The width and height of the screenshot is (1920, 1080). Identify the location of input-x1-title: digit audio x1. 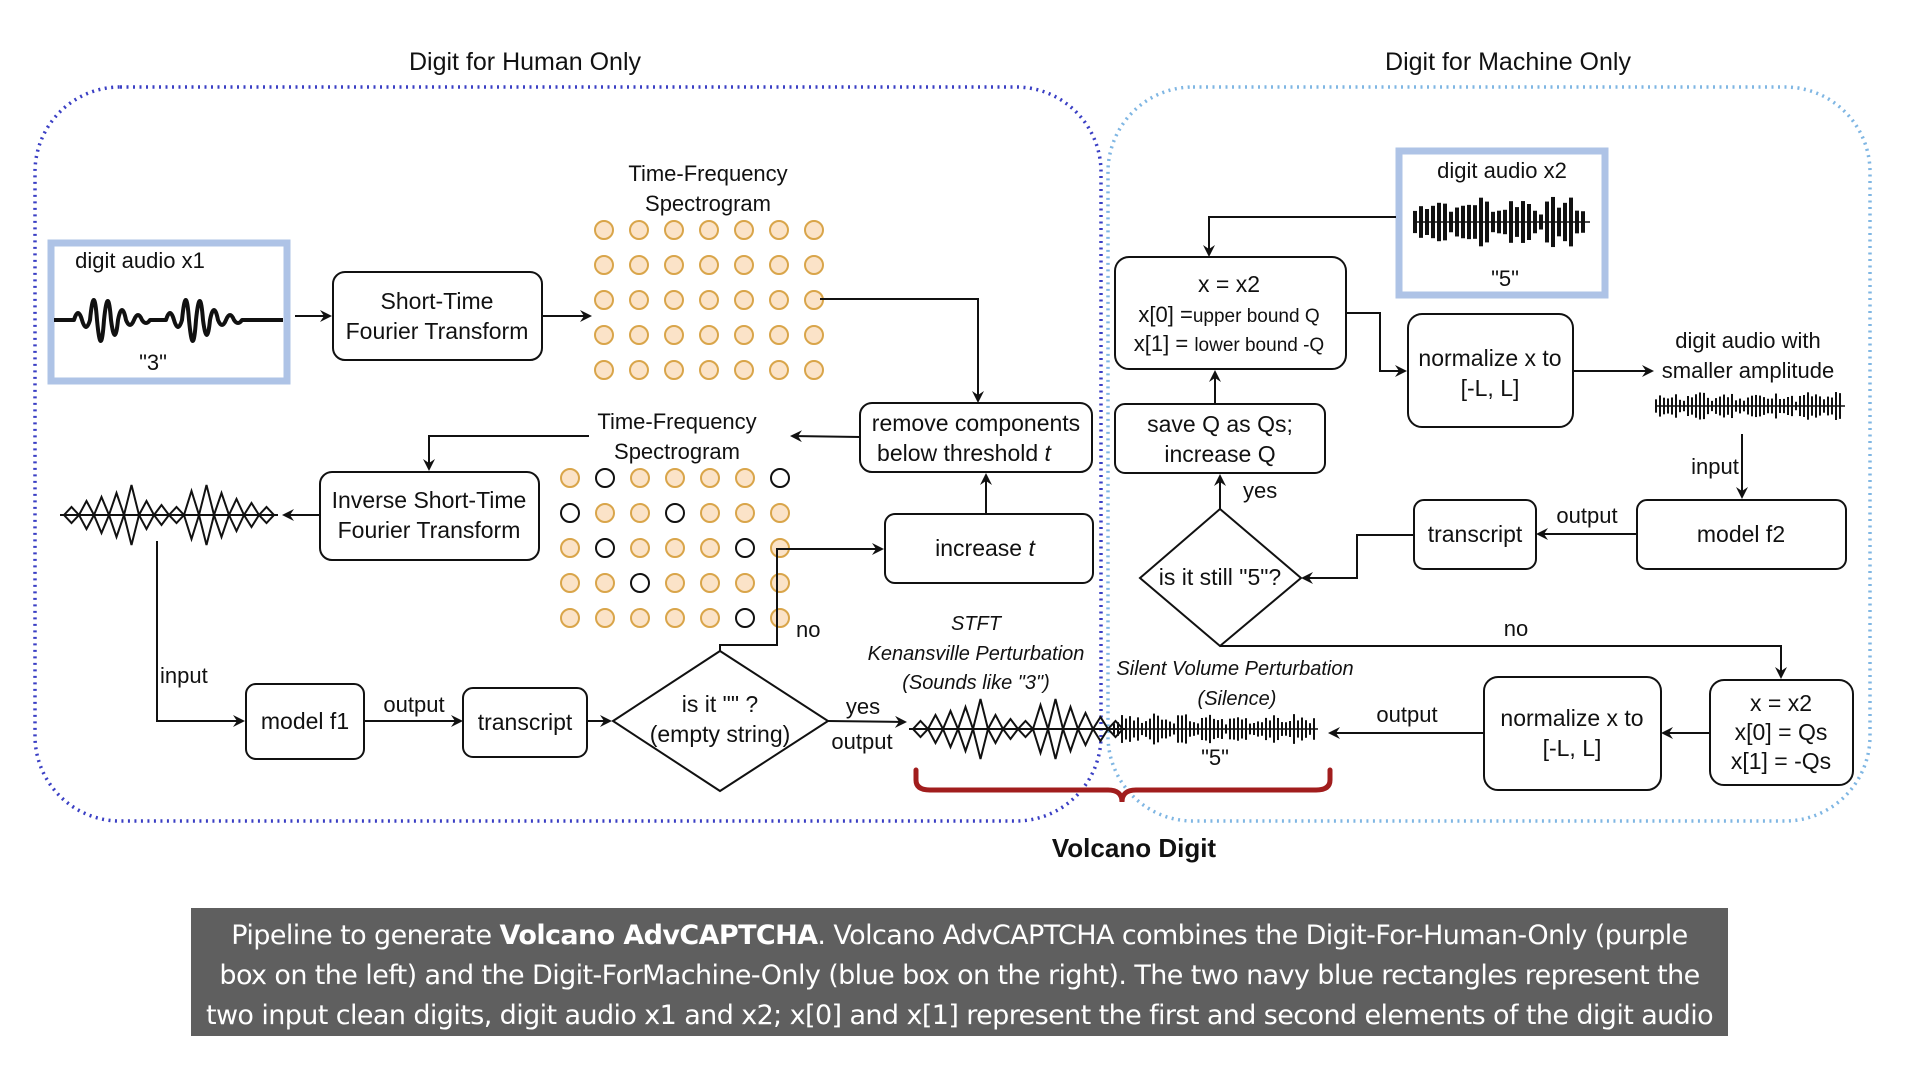
(140, 260).